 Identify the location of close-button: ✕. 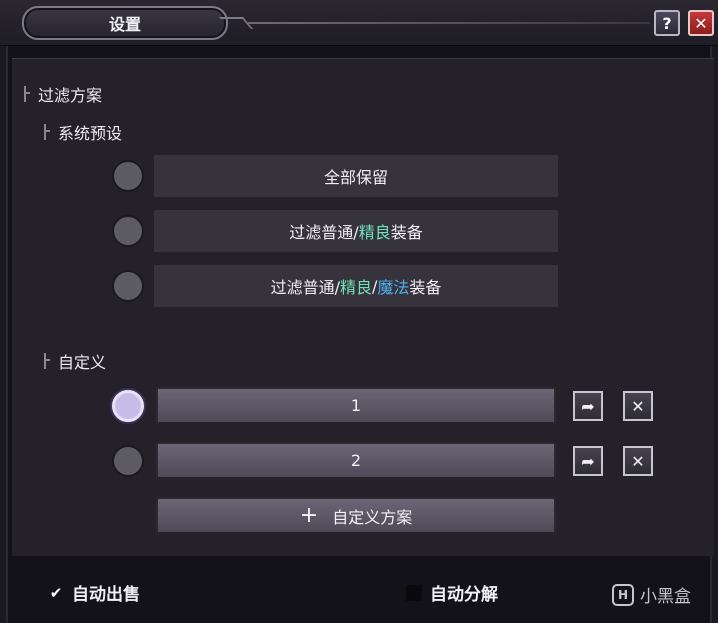
(701, 23).